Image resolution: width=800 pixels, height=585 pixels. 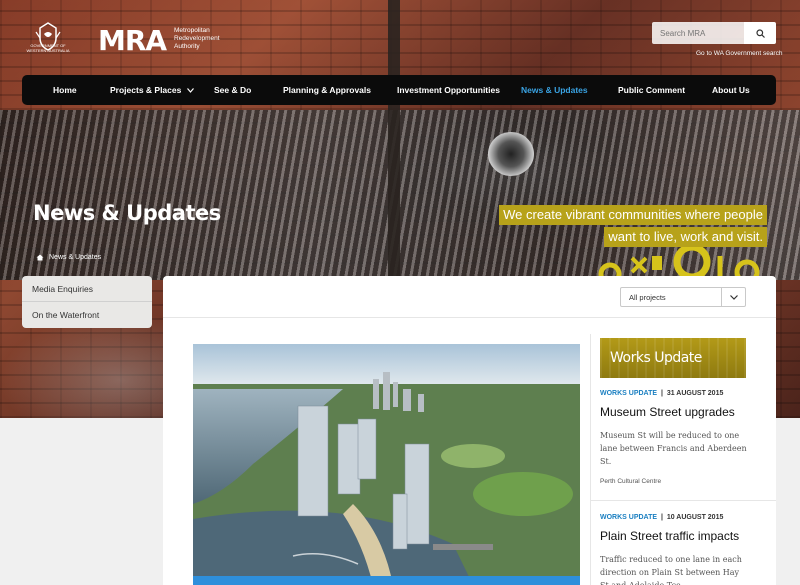 I want to click on nav-item-planning-approvals: Planning & Approvals, so click(x=327, y=90).